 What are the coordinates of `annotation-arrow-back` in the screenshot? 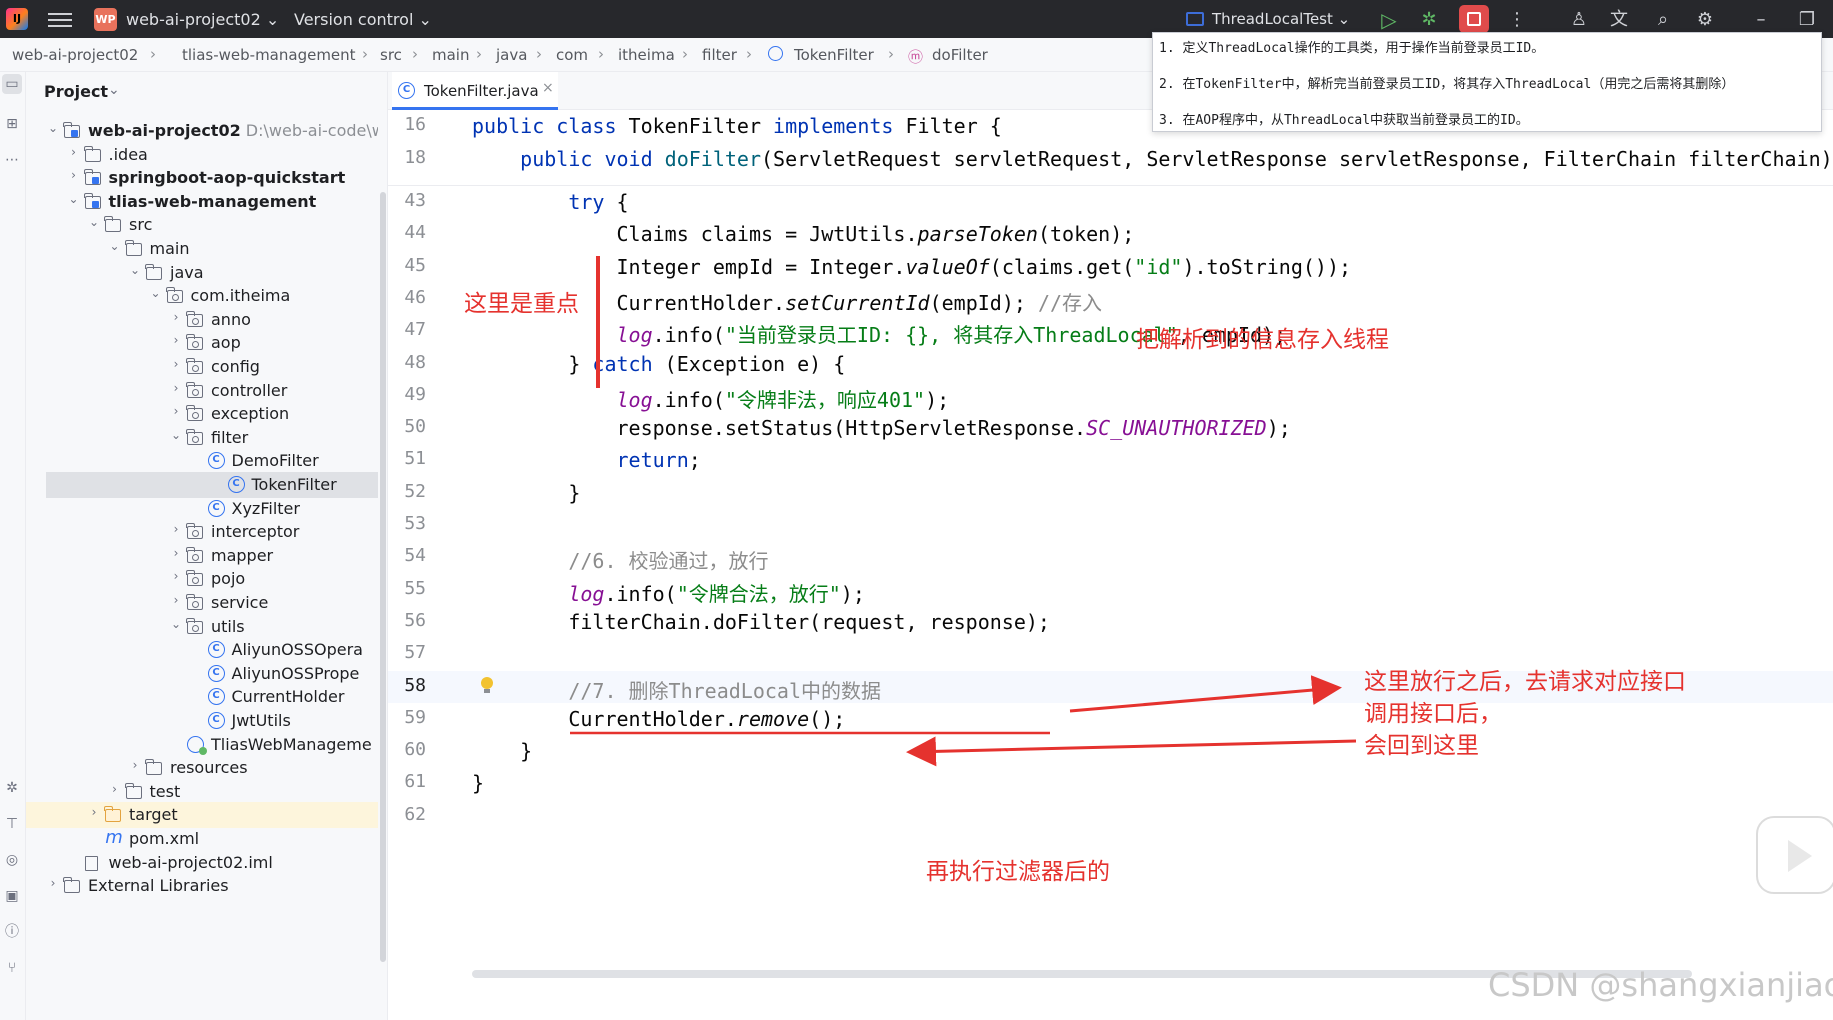 It's located at (1131, 751).